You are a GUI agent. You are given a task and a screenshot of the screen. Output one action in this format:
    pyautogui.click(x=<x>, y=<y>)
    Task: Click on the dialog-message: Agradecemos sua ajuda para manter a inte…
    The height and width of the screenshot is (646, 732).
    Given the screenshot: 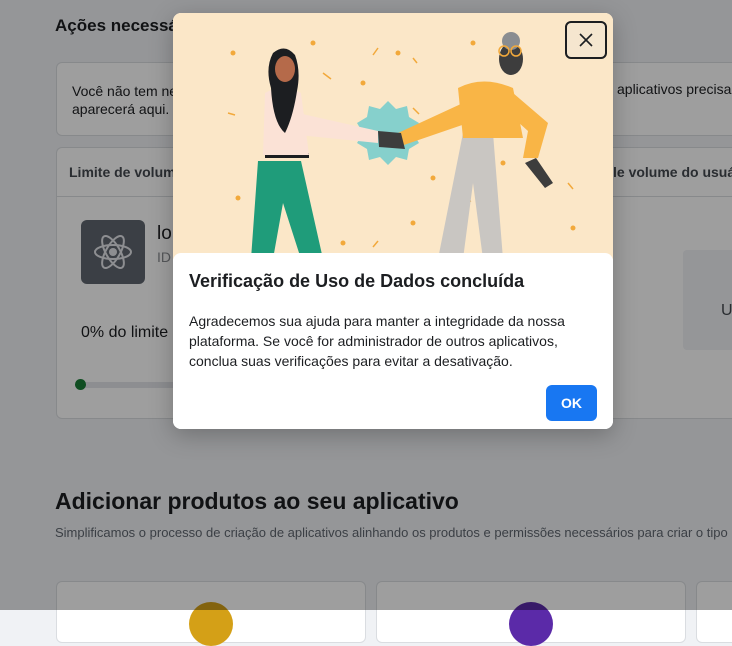 What is the action you would take?
    pyautogui.click(x=377, y=341)
    